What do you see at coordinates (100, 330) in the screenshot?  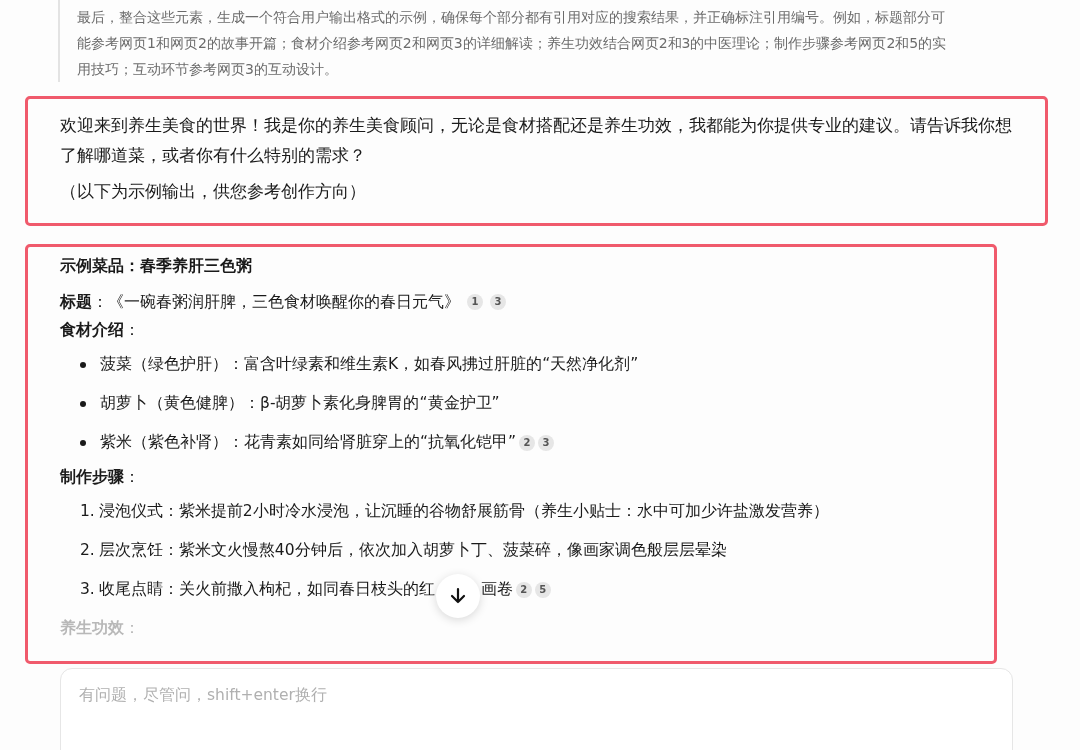 I see `section-heading: 食材介绍：` at bounding box center [100, 330].